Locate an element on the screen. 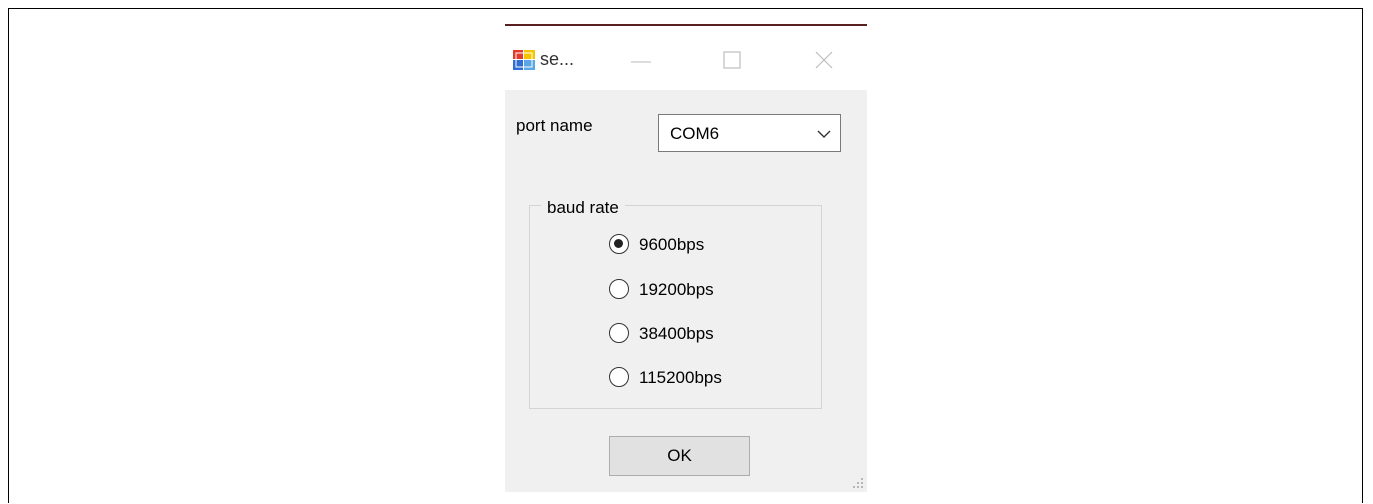 Image resolution: width=1373 pixels, height=504 pixels. baud-rate-legend: baud rate is located at coordinates (583, 208).